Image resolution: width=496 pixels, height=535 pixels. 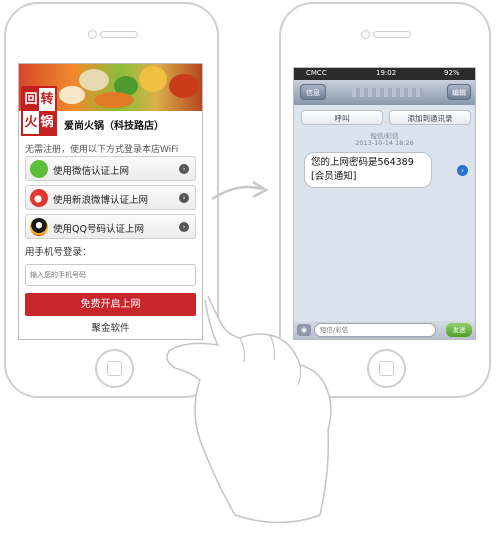 What do you see at coordinates (249, 409) in the screenshot?
I see `hand-sketch` at bounding box center [249, 409].